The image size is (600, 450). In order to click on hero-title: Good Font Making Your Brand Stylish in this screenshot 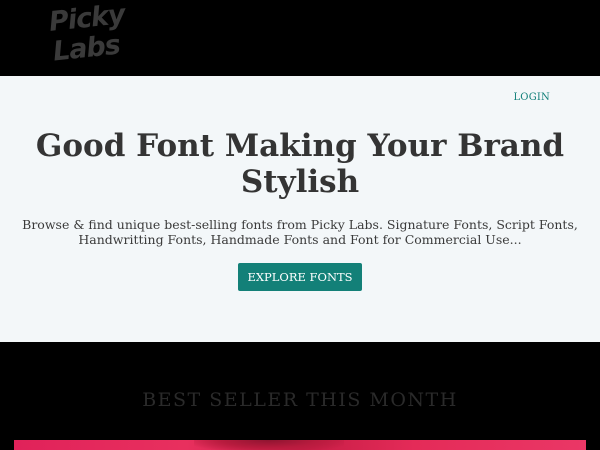, I will do `click(300, 164)`.